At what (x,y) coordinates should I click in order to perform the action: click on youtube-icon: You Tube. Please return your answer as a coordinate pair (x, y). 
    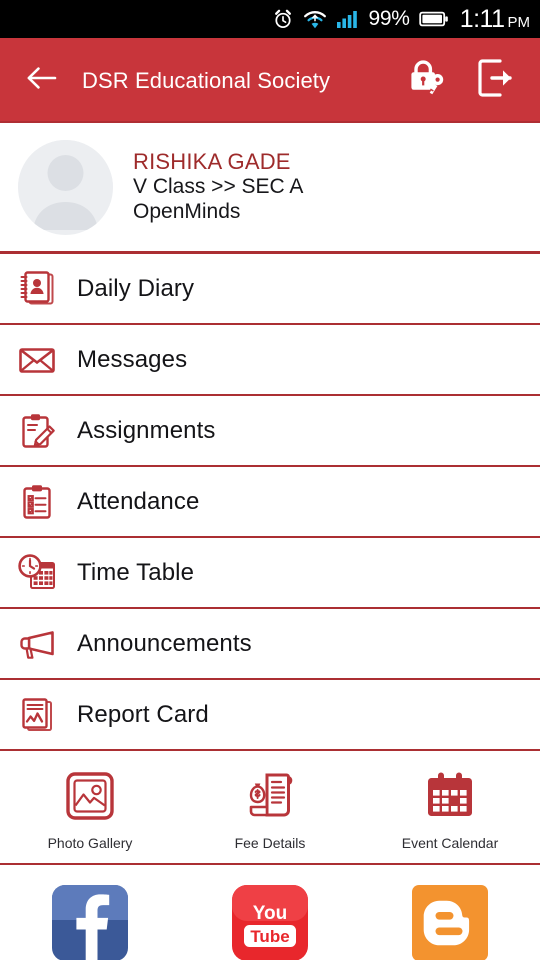
    Looking at the image, I should click on (270, 921).